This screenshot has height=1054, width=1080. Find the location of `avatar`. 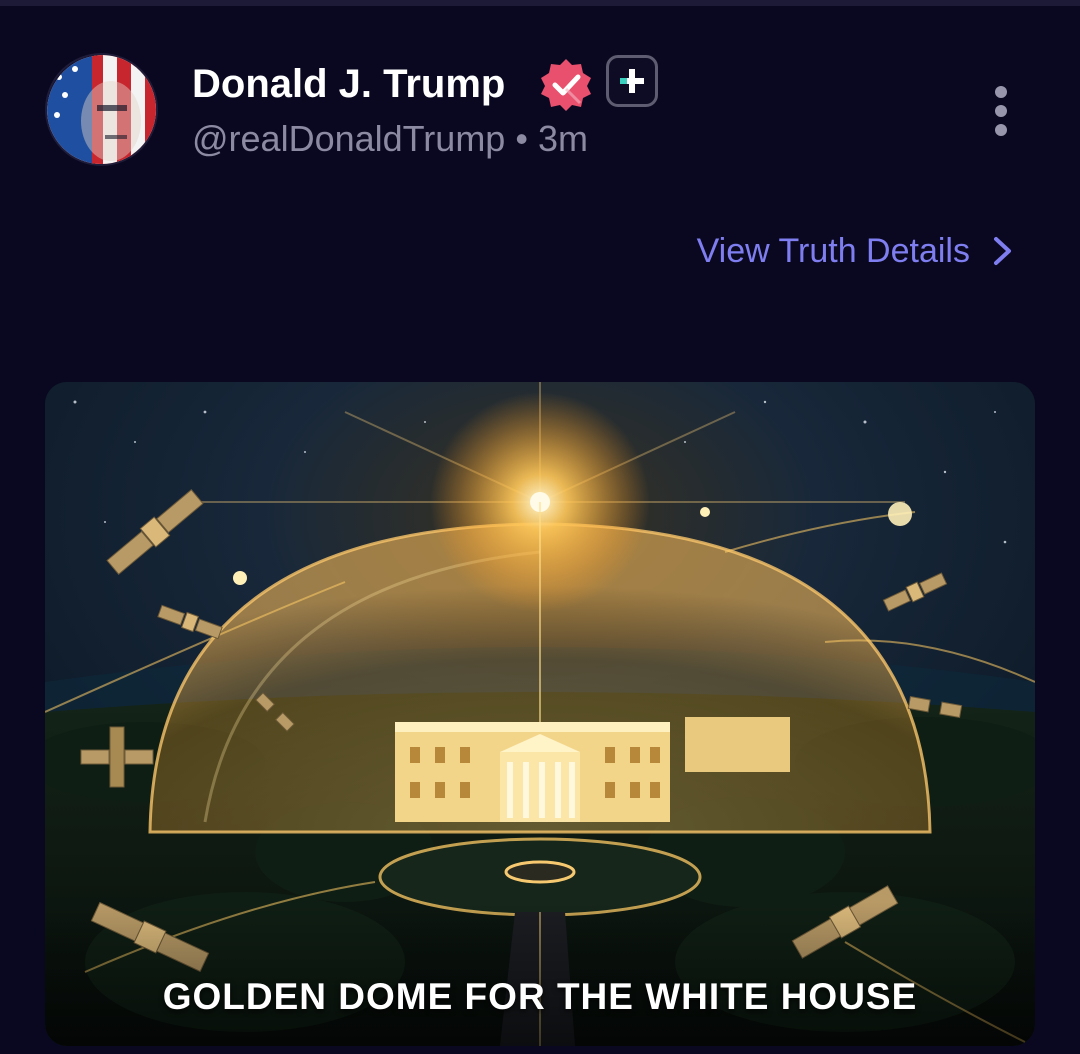

avatar is located at coordinates (101, 109).